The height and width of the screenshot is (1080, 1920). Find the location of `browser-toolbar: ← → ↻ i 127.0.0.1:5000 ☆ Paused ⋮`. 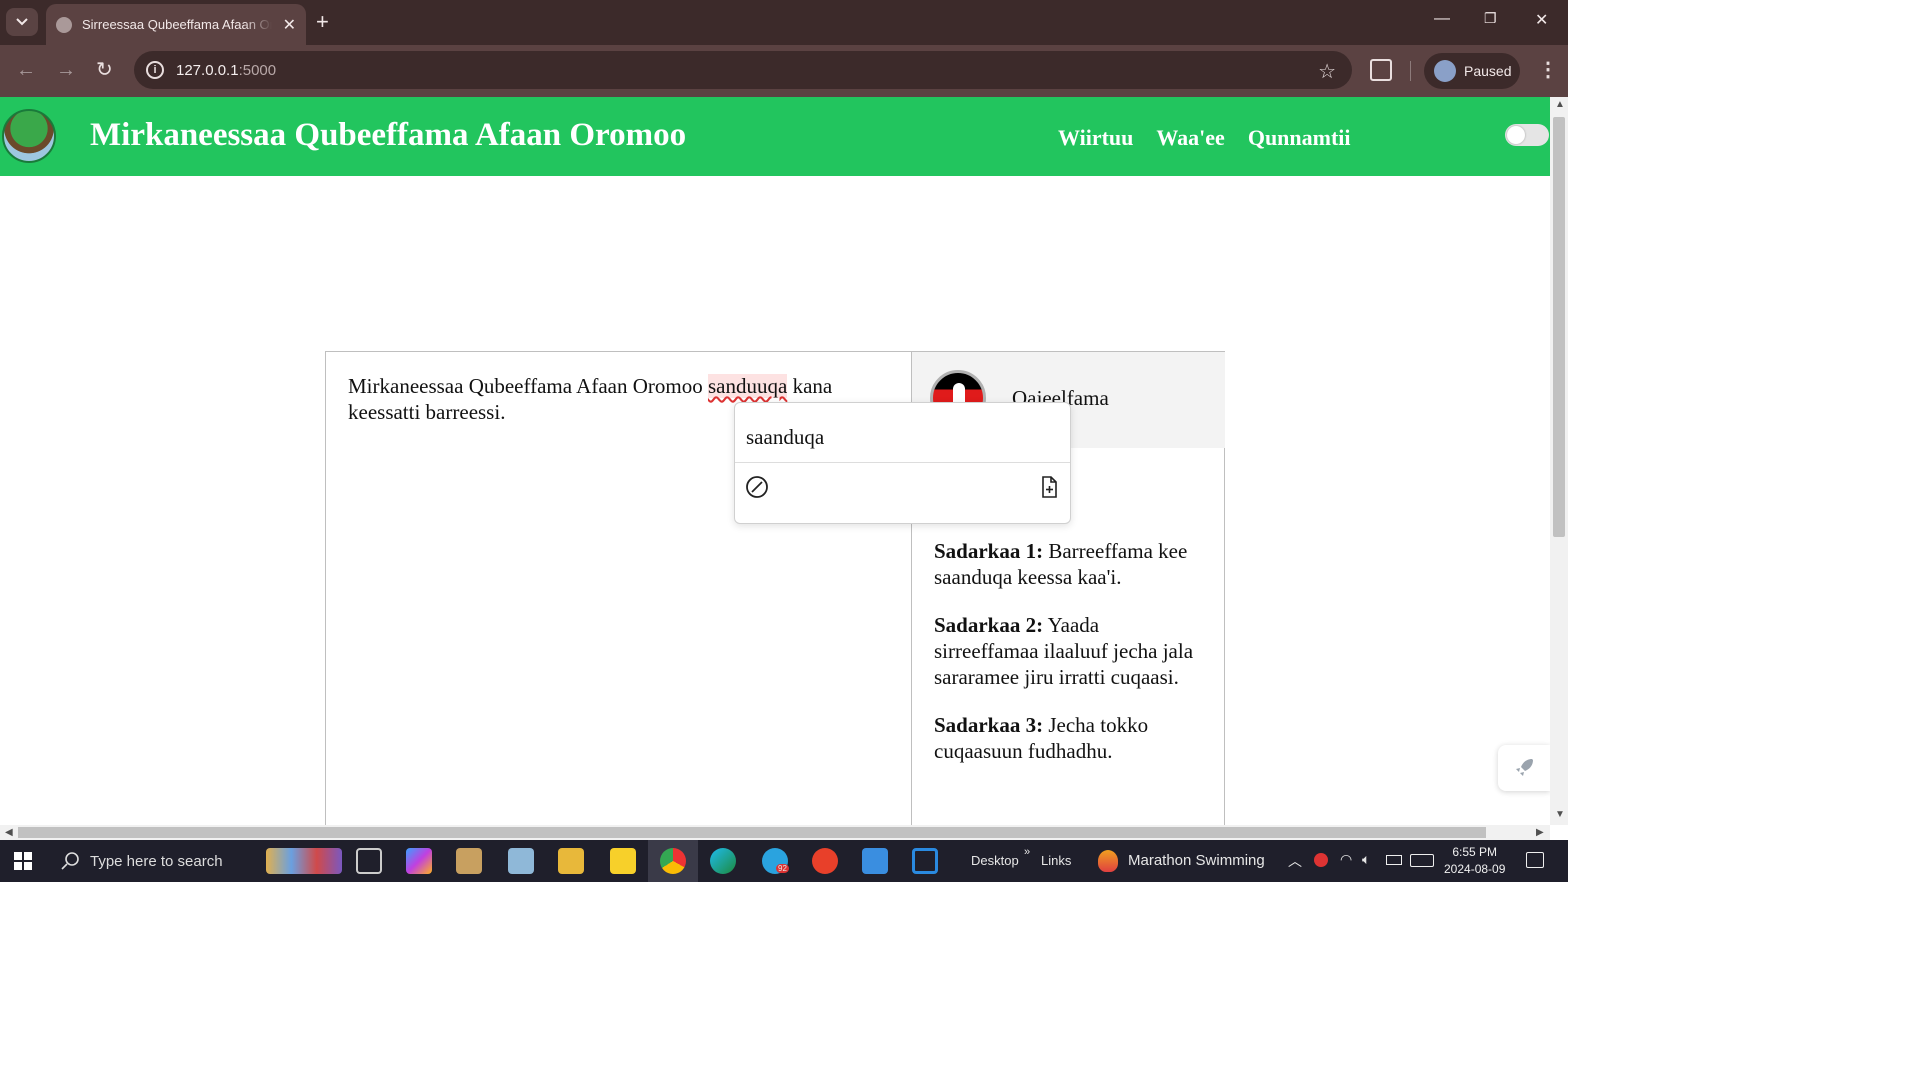

browser-toolbar: ← → ↻ i 127.0.0.1:5000 ☆ Paused ⋮ is located at coordinates (784, 71).